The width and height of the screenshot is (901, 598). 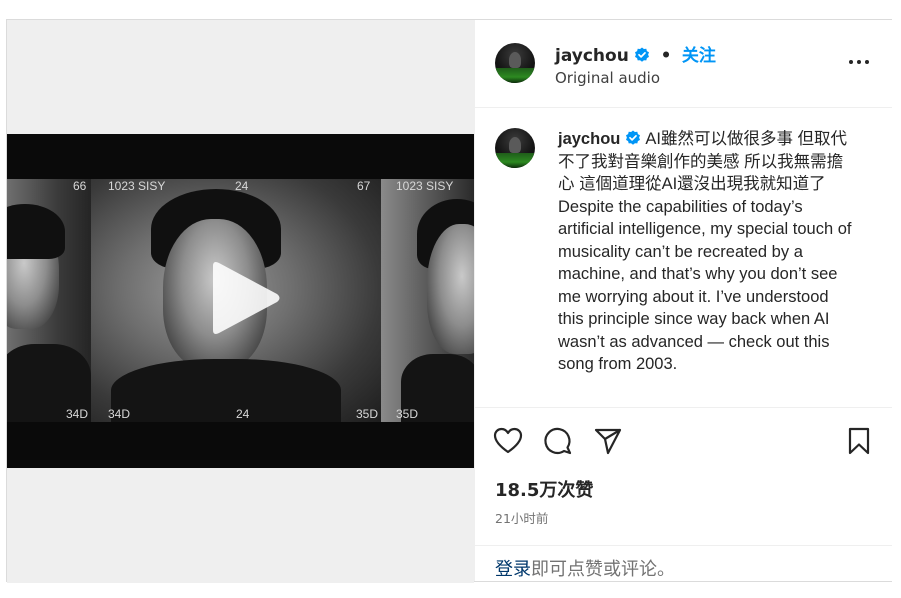 What do you see at coordinates (592, 56) in the screenshot?
I see `username-link: jaychou` at bounding box center [592, 56].